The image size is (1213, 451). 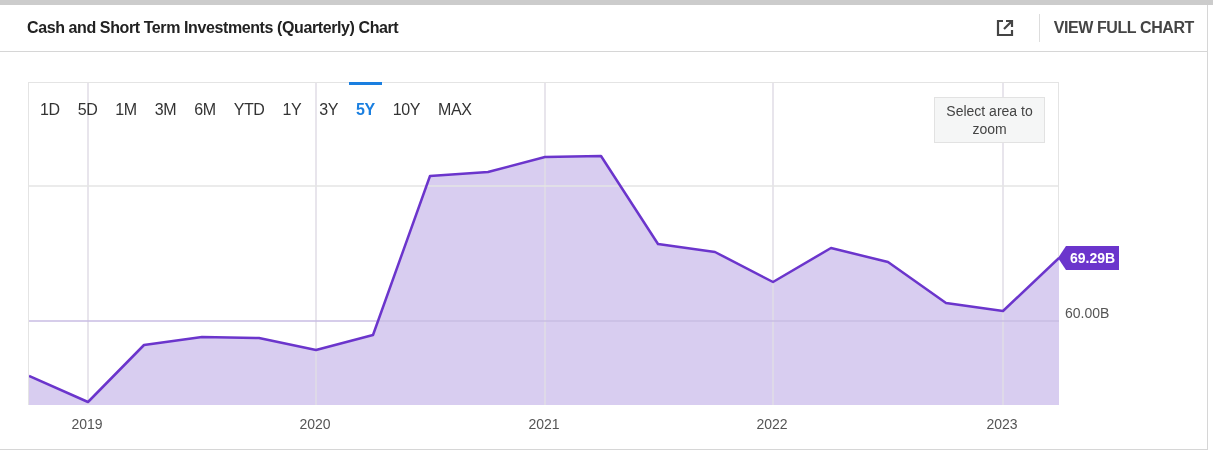 I want to click on range-tab: YTD, so click(x=249, y=104).